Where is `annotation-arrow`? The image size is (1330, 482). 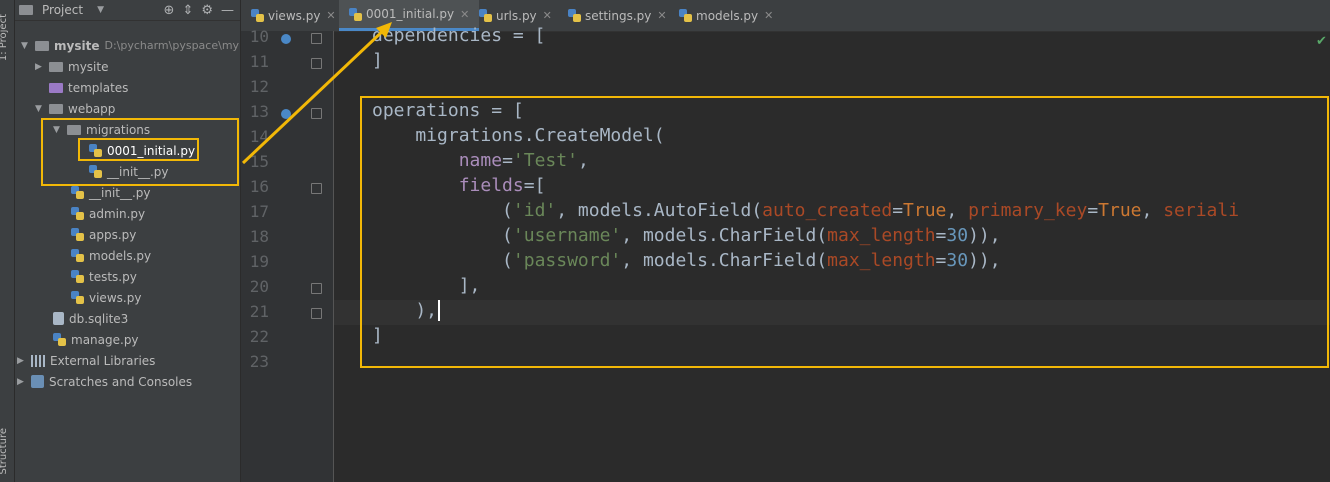
annotation-arrow is located at coordinates (316, 93).